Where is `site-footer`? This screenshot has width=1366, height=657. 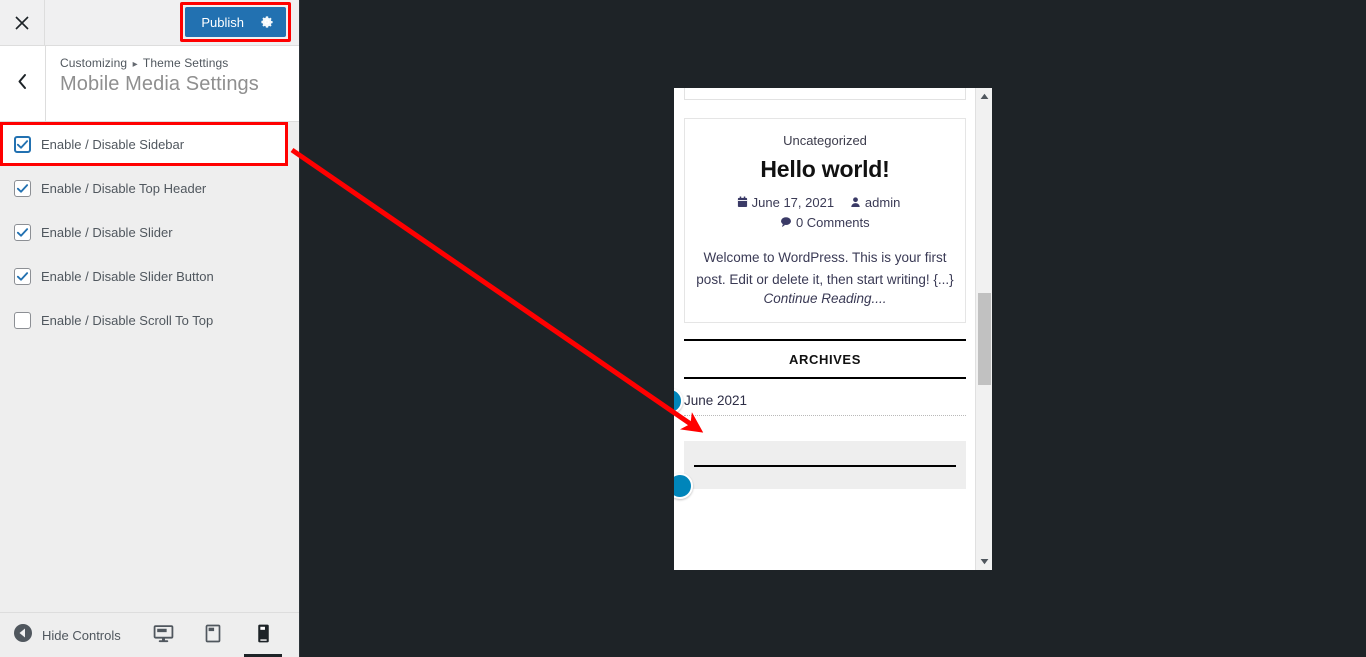
site-footer is located at coordinates (820, 470).